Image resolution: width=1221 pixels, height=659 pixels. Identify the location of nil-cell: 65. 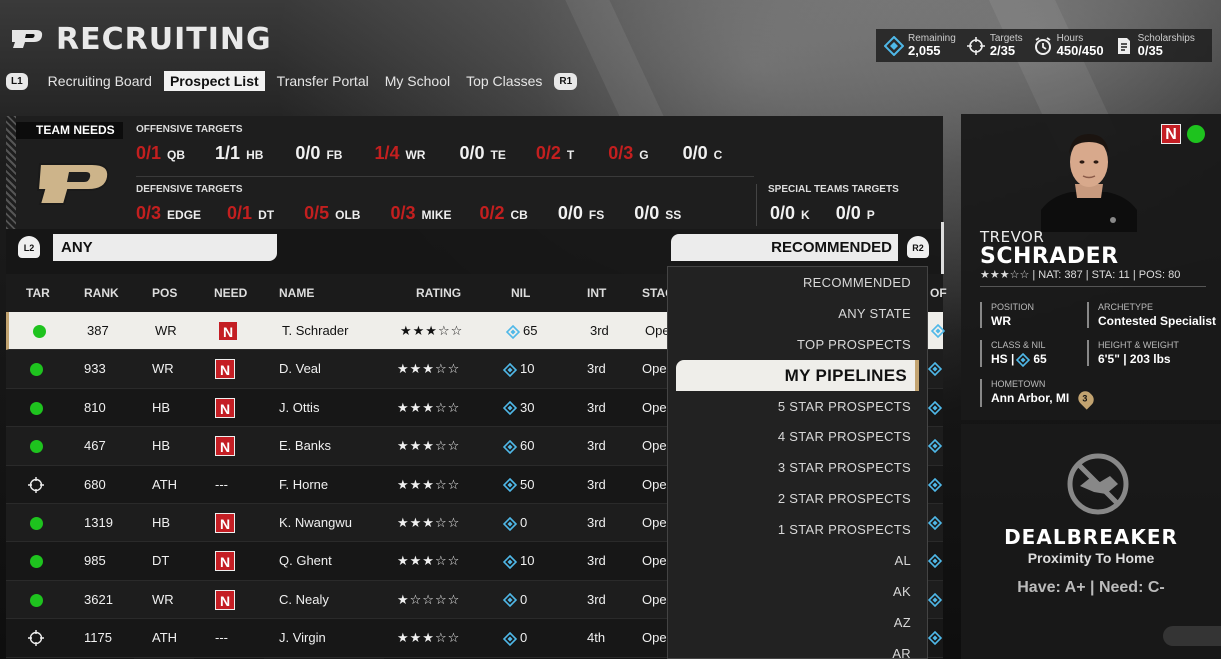
(521, 331).